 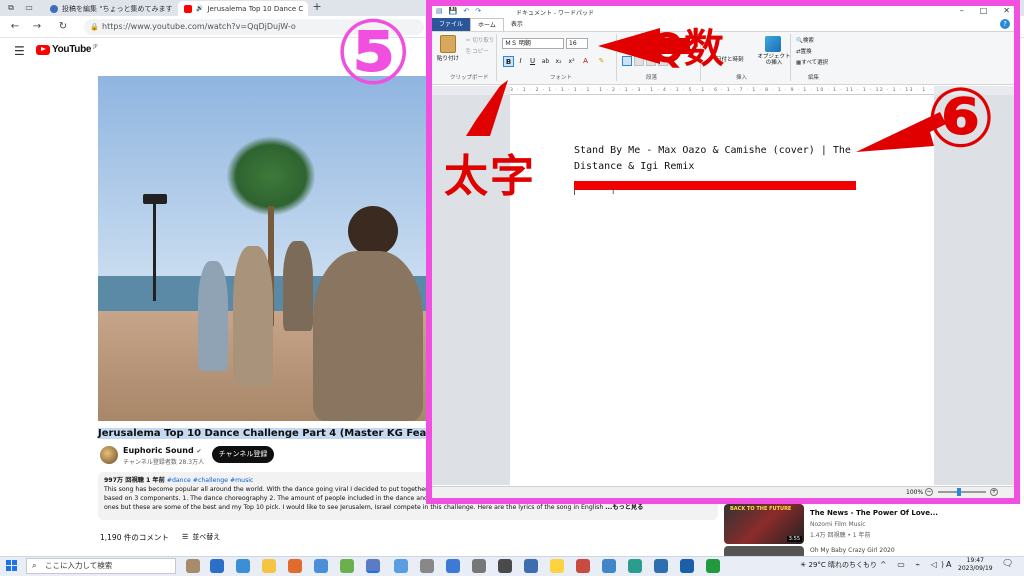 What do you see at coordinates (490, 176) in the screenshot?
I see `annotation-bold-label: 太字` at bounding box center [490, 176].